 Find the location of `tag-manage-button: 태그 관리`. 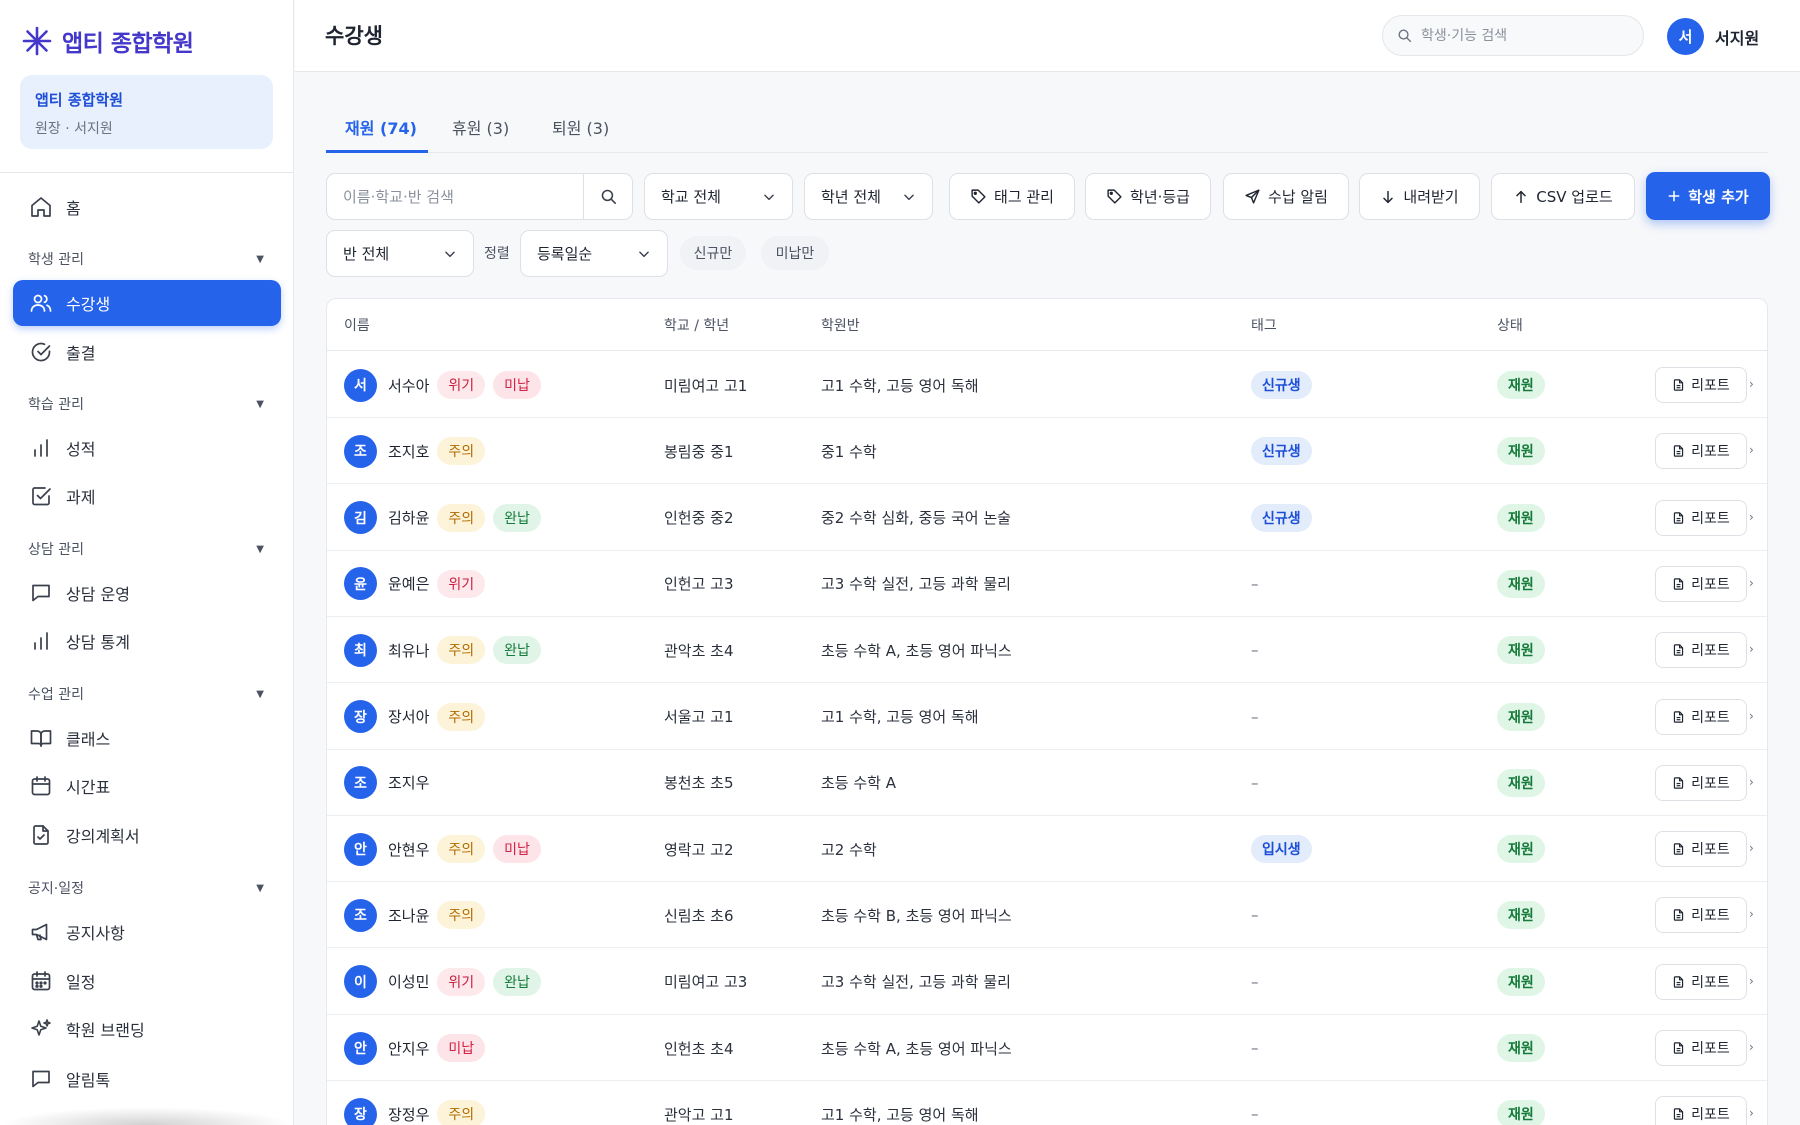

tag-manage-button: 태그 관리 is located at coordinates (1012, 196).